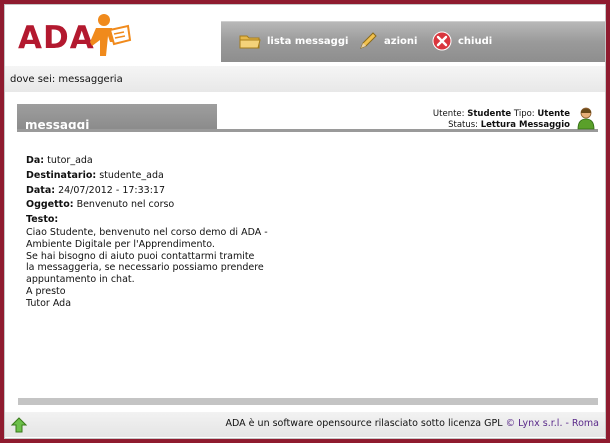 The image size is (610, 443). What do you see at coordinates (111, 35) in the screenshot?
I see `logo-figure-icon` at bounding box center [111, 35].